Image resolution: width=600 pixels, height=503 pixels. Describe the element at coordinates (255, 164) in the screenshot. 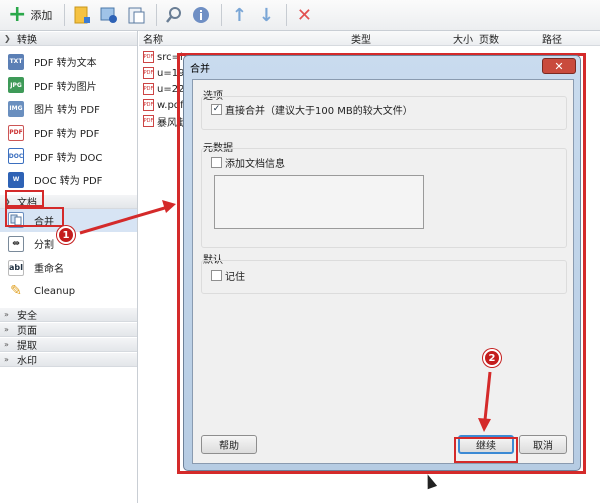

I see `add-doc-info-label: 添加文档信息` at that location.